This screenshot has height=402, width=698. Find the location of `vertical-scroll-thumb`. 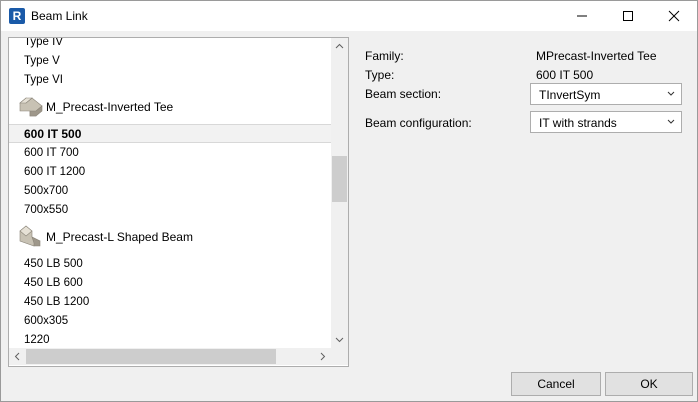

vertical-scroll-thumb is located at coordinates (339, 179).